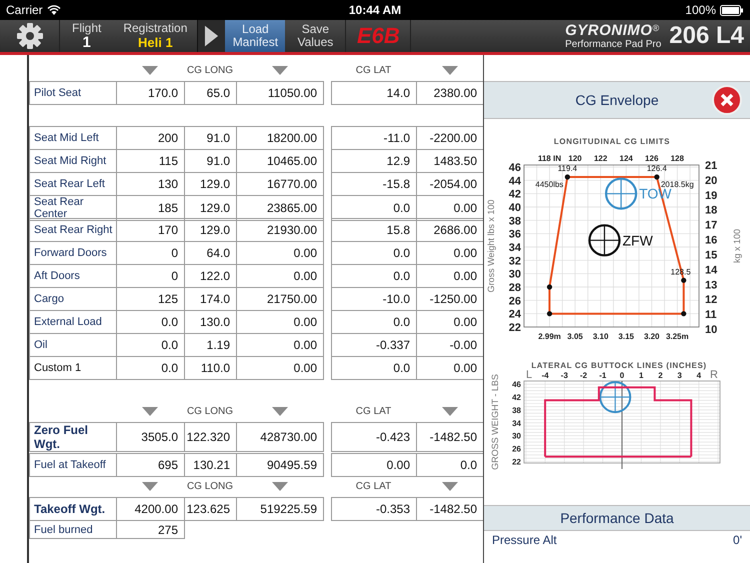 This screenshot has width=750, height=563. I want to click on tick-label: 12, so click(711, 300).